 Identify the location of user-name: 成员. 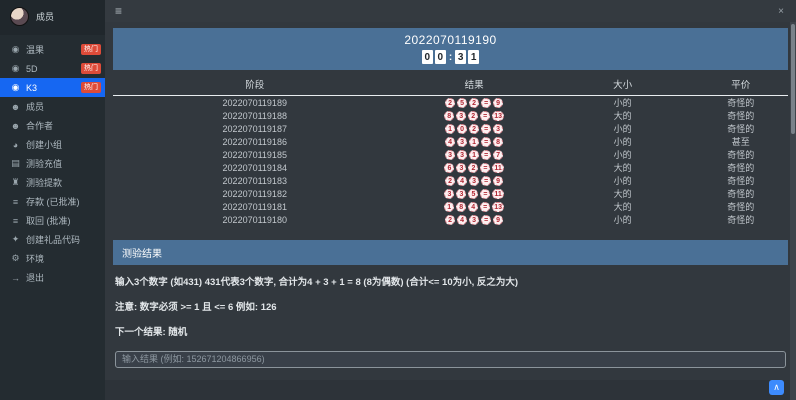
(45, 17).